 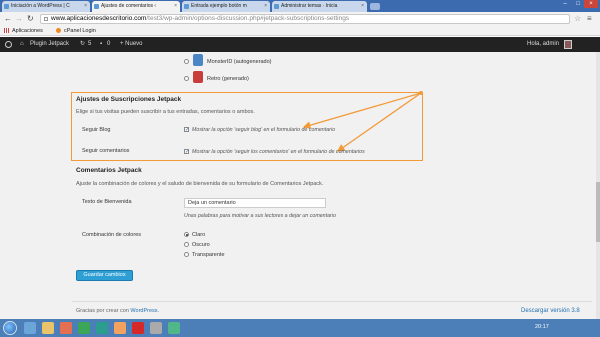 What do you see at coordinates (106, 151) in the screenshot?
I see `follow-comments-label: Seguir comentarios` at bounding box center [106, 151].